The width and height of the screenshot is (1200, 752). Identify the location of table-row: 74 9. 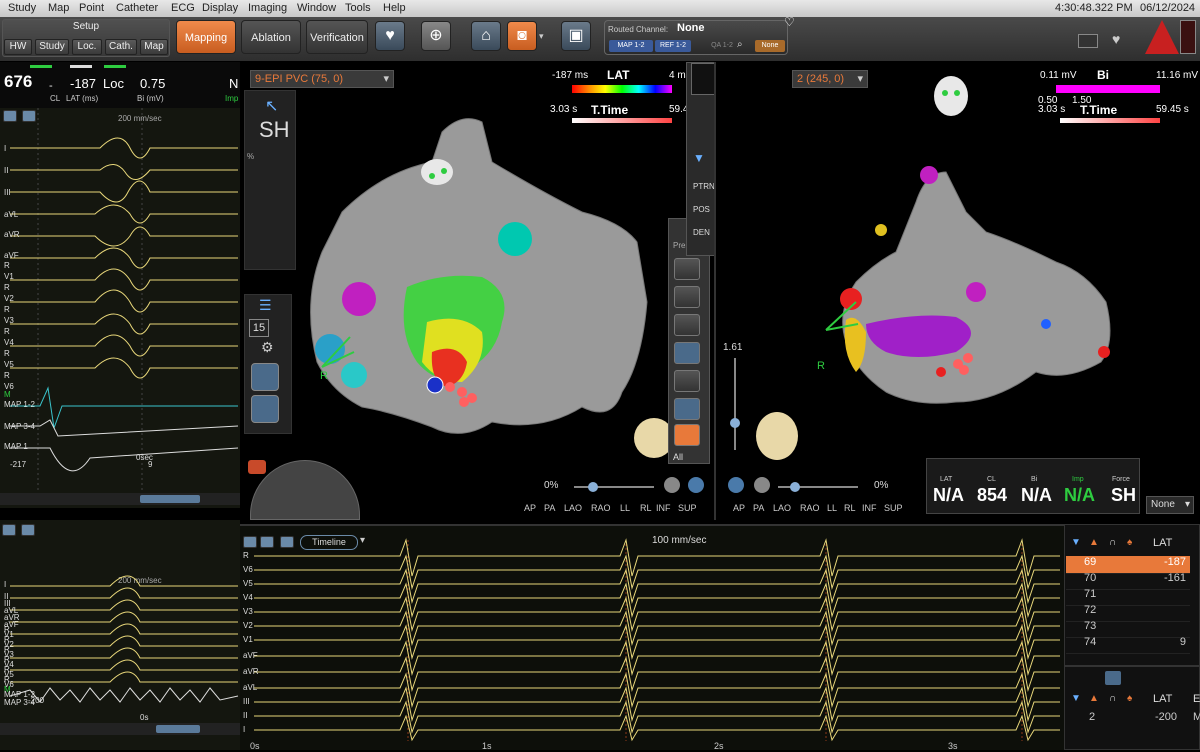
(1128, 645).